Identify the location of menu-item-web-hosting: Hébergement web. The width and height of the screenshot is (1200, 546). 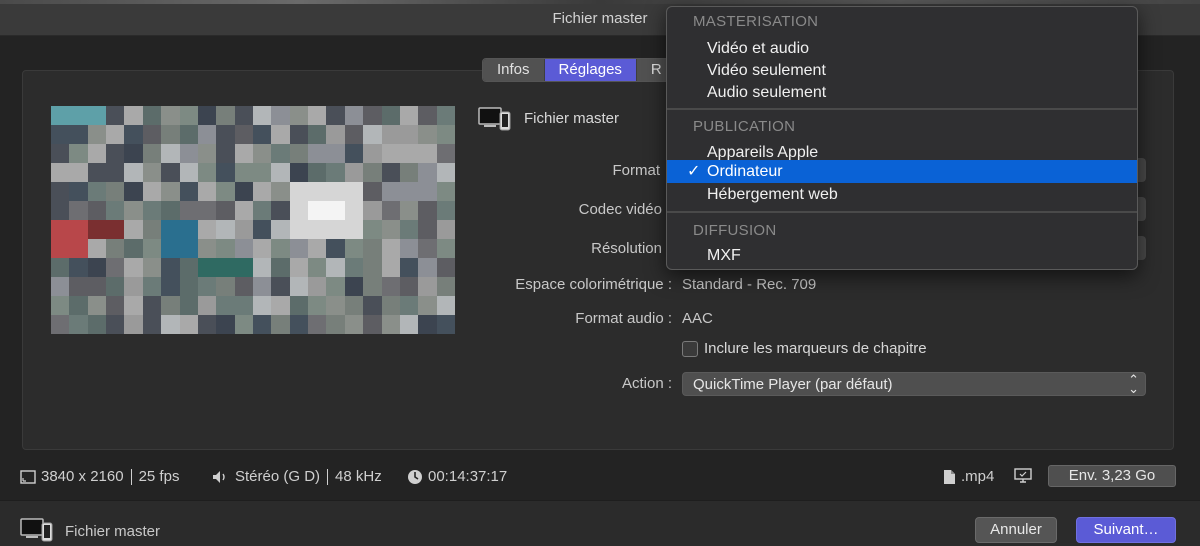
(902, 194).